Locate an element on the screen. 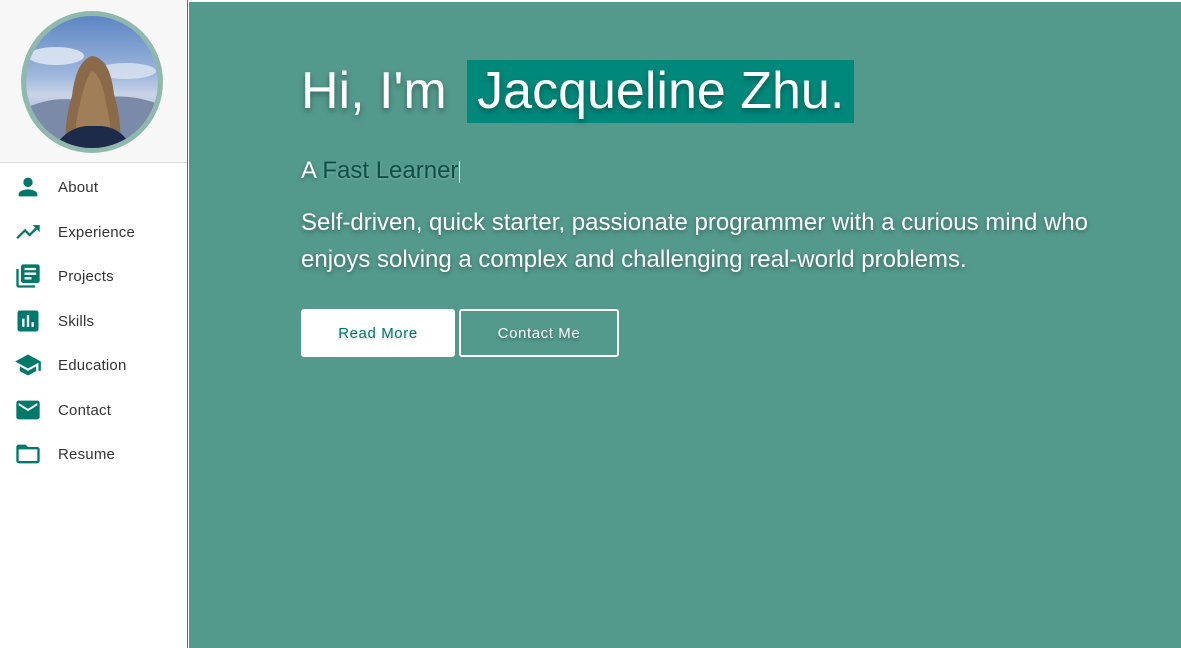 This screenshot has height=648, width=1181. sidebar-item-skills: Skills is located at coordinates (93, 321).